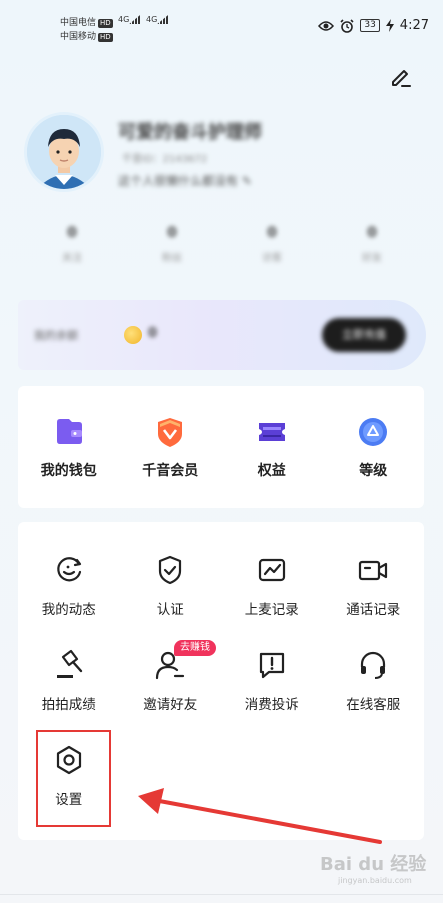  What do you see at coordinates (130, 19) in the screenshot?
I see `signal-1-icon: 4G` at bounding box center [130, 19].